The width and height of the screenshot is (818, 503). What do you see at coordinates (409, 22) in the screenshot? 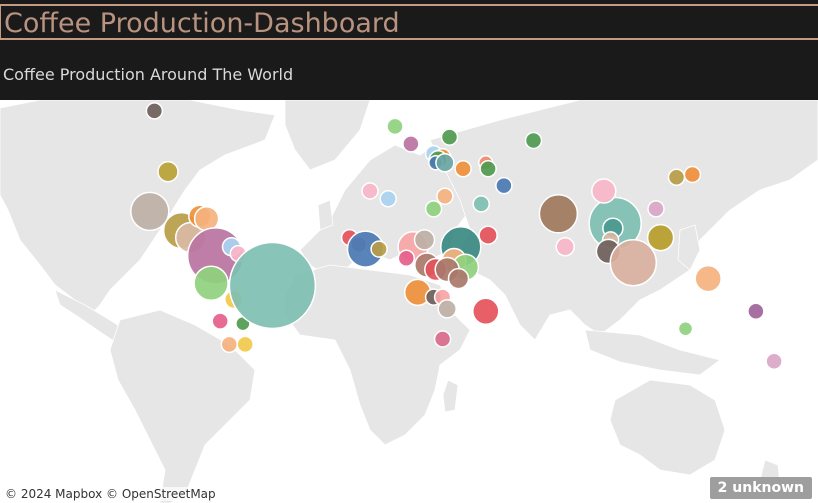
I see `title-bar: Coffee Production-Dashboard` at bounding box center [409, 22].